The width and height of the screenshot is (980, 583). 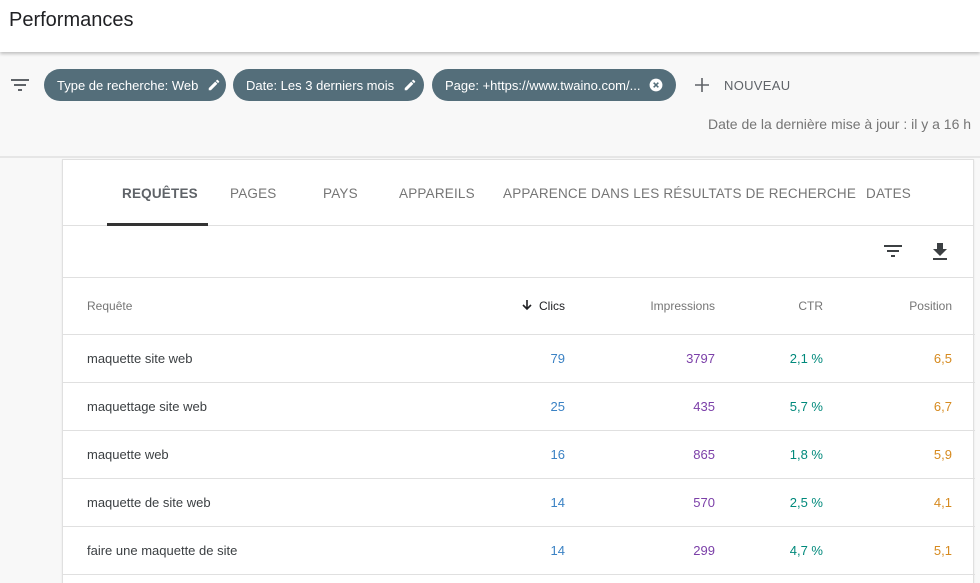 I want to click on position-cell: 5,1, so click(x=887, y=550).